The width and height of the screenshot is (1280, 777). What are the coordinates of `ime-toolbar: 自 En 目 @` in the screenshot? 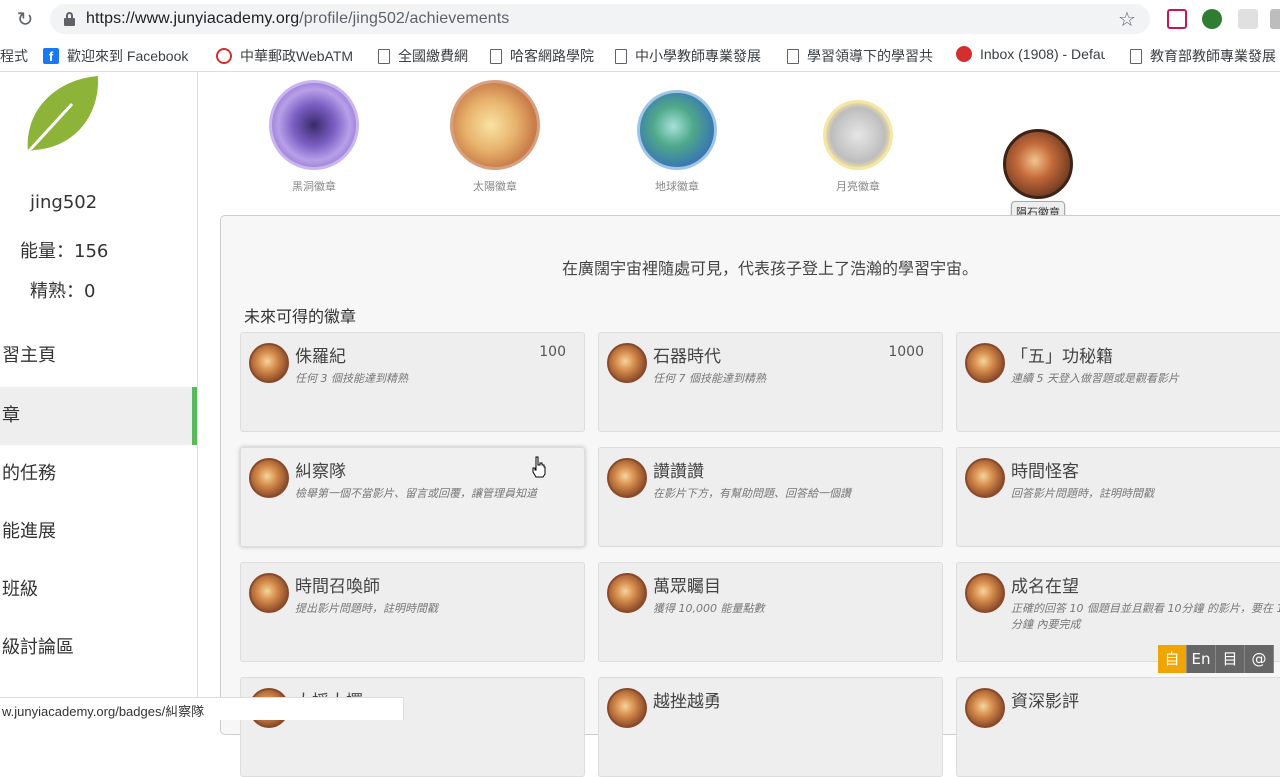 It's located at (1216, 659).